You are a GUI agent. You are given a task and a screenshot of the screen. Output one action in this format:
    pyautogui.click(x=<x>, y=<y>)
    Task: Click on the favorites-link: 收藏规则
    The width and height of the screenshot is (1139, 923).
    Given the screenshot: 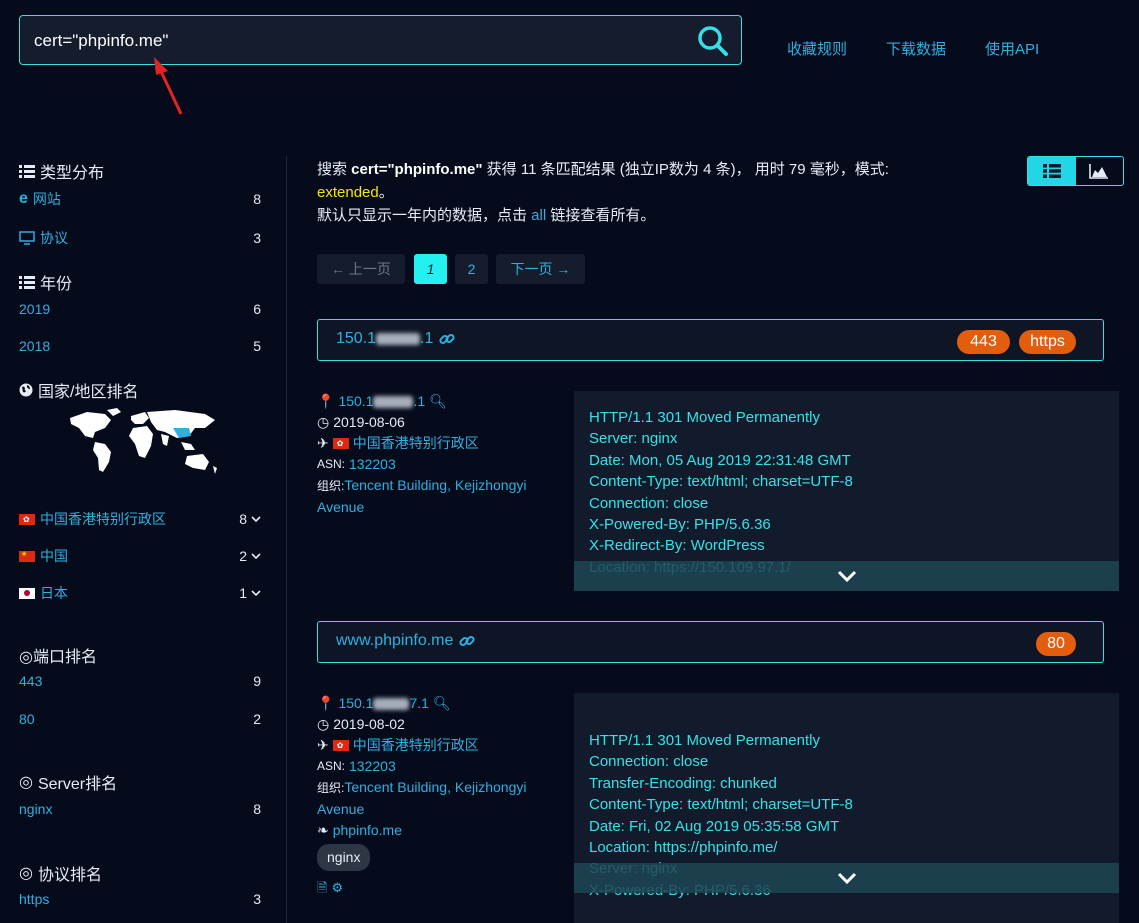 What is the action you would take?
    pyautogui.click(x=817, y=48)
    